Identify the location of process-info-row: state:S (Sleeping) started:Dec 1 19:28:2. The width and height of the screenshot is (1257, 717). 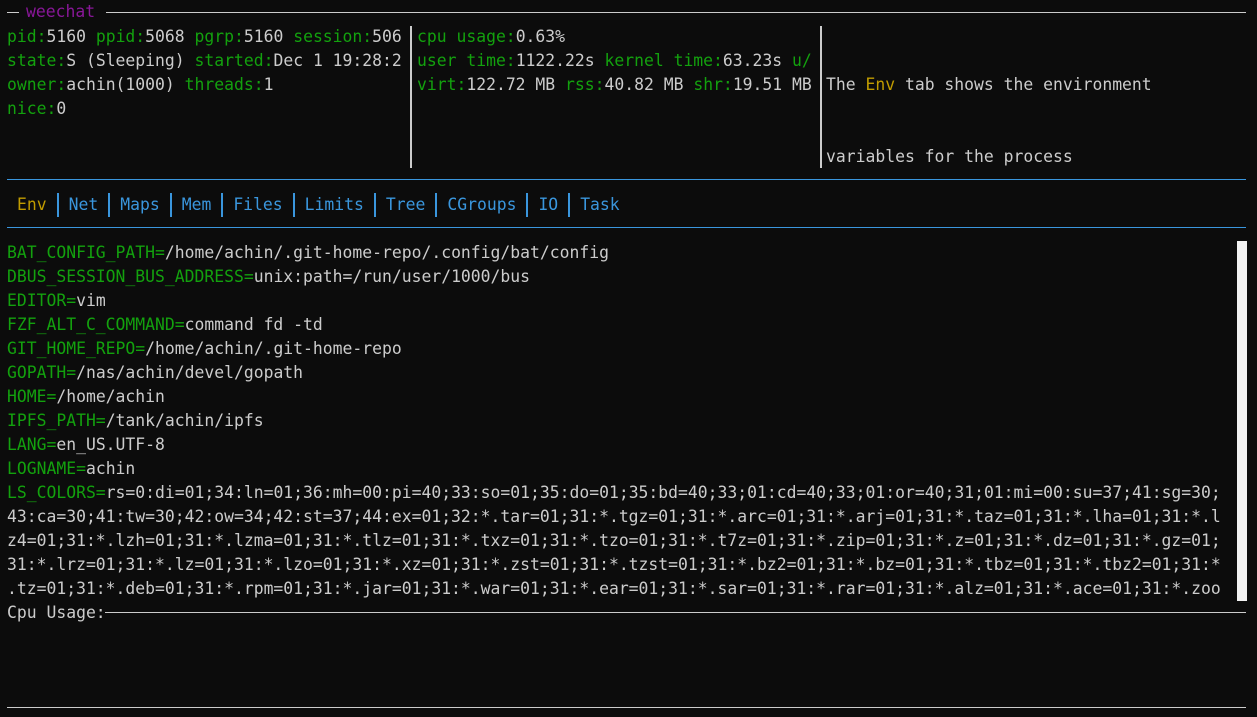
(207, 61).